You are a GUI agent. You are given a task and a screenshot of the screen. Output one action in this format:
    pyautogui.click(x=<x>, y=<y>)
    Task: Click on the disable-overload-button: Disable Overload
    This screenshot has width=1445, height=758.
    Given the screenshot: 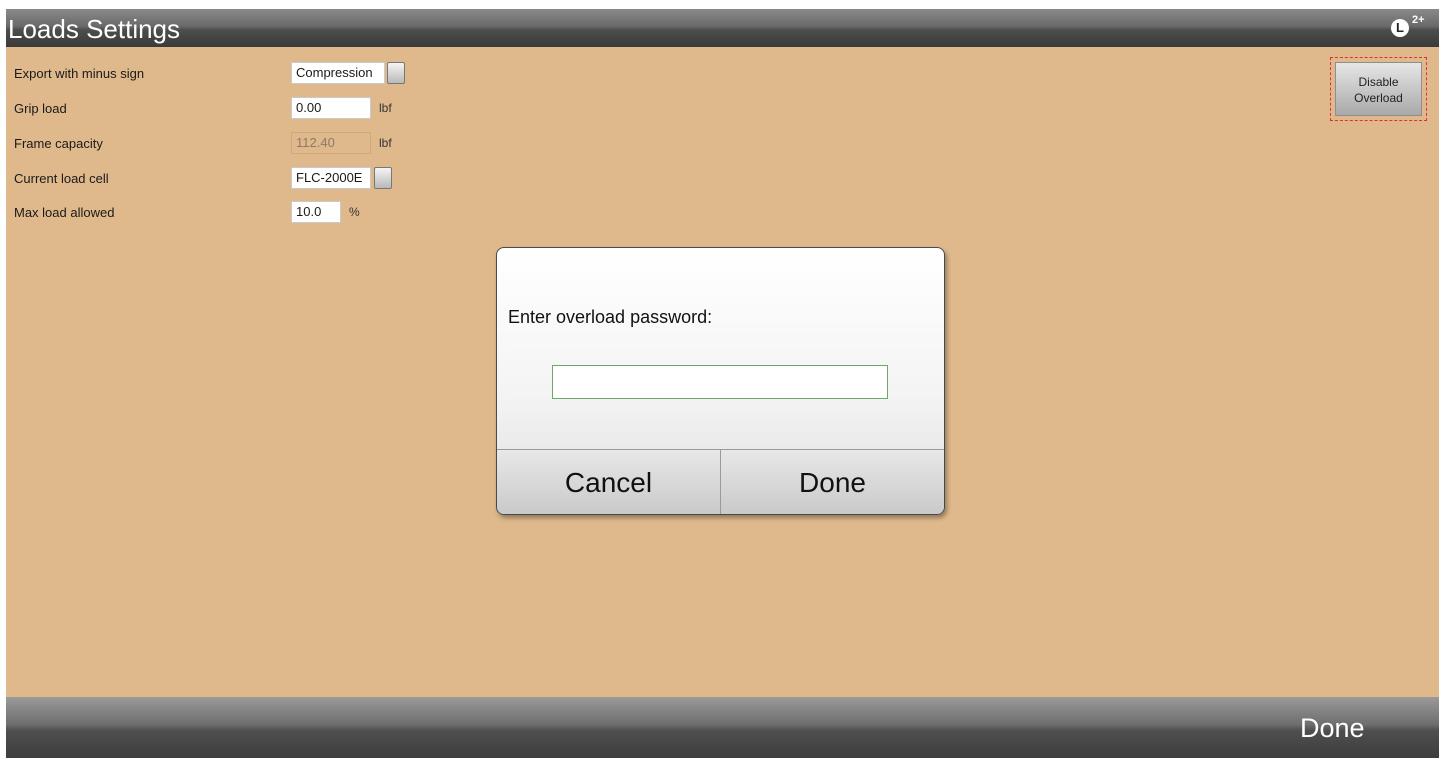 What is the action you would take?
    pyautogui.click(x=1378, y=89)
    